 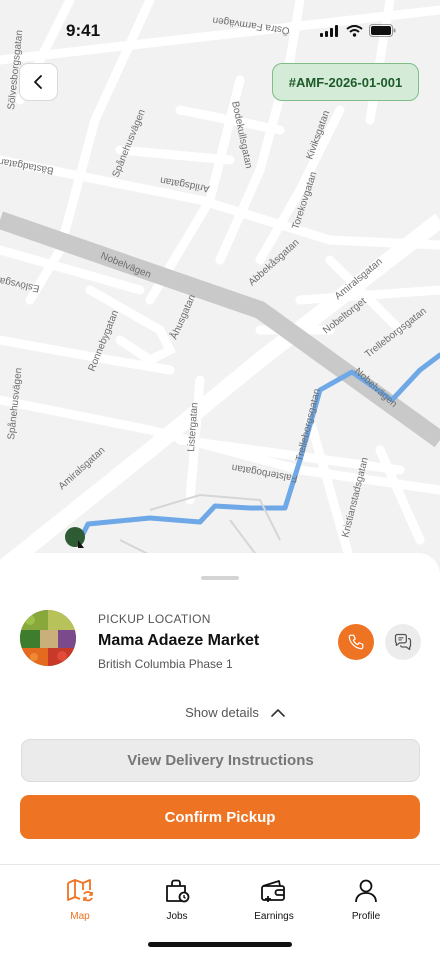 What do you see at coordinates (80, 890) in the screenshot?
I see `map-icon` at bounding box center [80, 890].